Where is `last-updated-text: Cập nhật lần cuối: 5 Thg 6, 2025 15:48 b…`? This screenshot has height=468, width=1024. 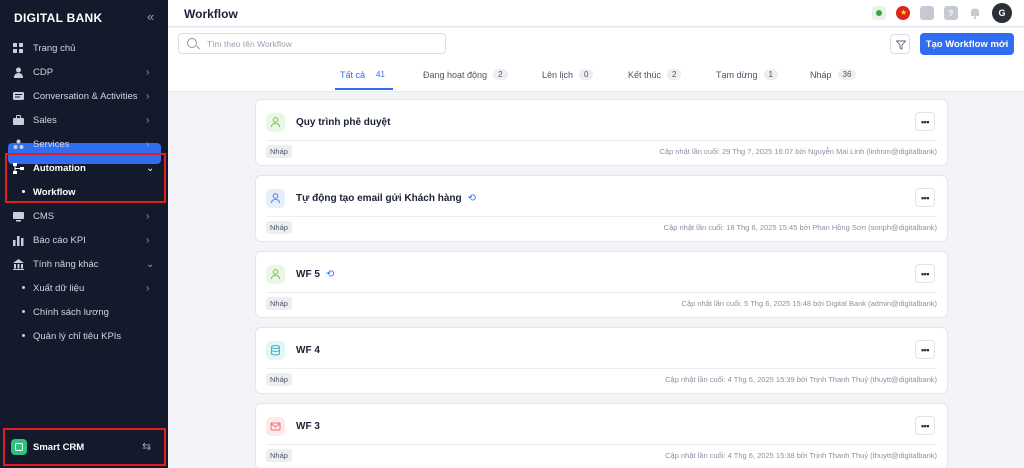
last-updated-text: Cập nhật lần cuối: 5 Thg 6, 2025 15:48 b… is located at coordinates (809, 303).